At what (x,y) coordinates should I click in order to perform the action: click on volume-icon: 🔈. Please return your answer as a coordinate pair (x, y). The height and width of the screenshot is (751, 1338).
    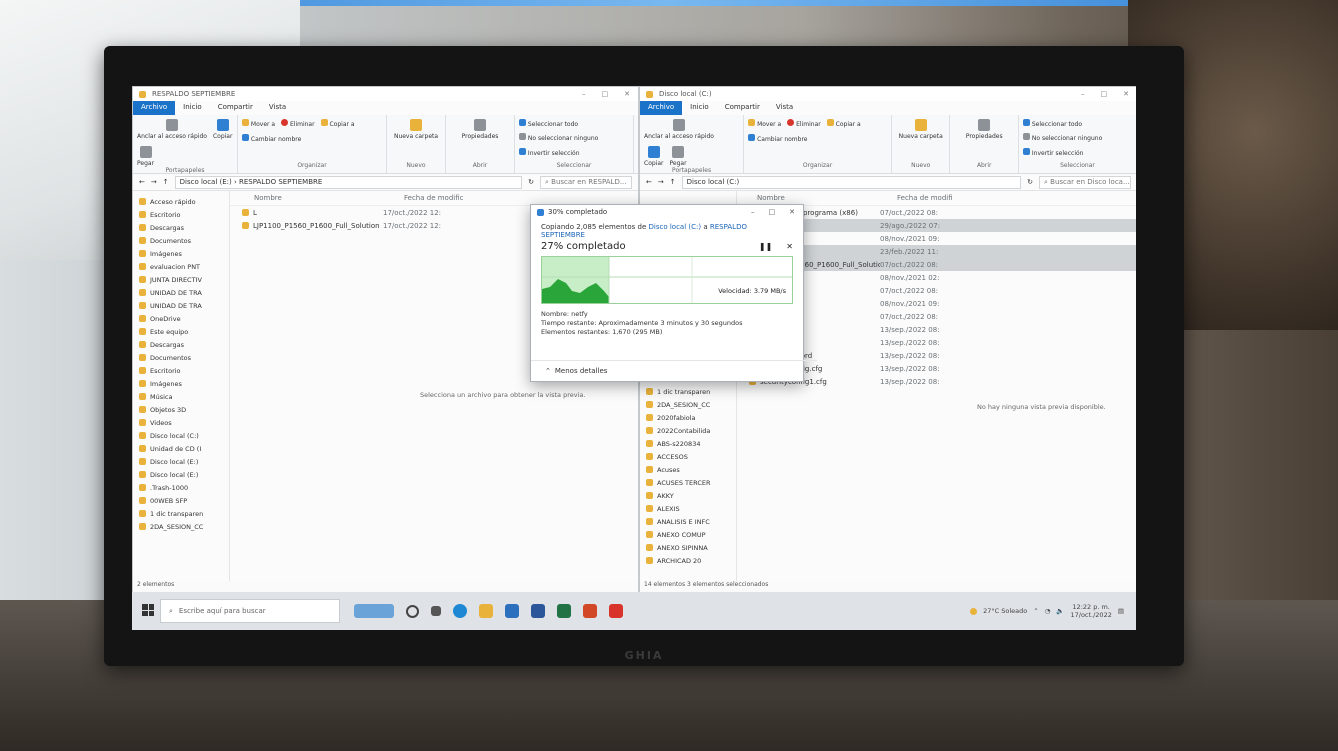
    Looking at the image, I should click on (1060, 611).